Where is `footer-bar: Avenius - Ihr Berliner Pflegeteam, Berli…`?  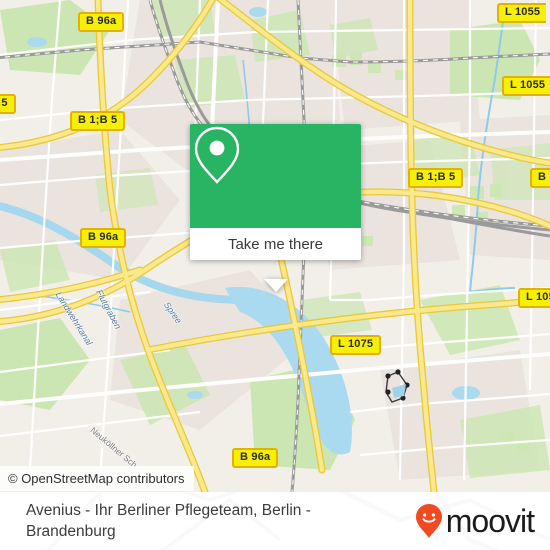
footer-bar: Avenius - Ihr Berliner Pflegeteam, Berli… is located at coordinates (275, 521).